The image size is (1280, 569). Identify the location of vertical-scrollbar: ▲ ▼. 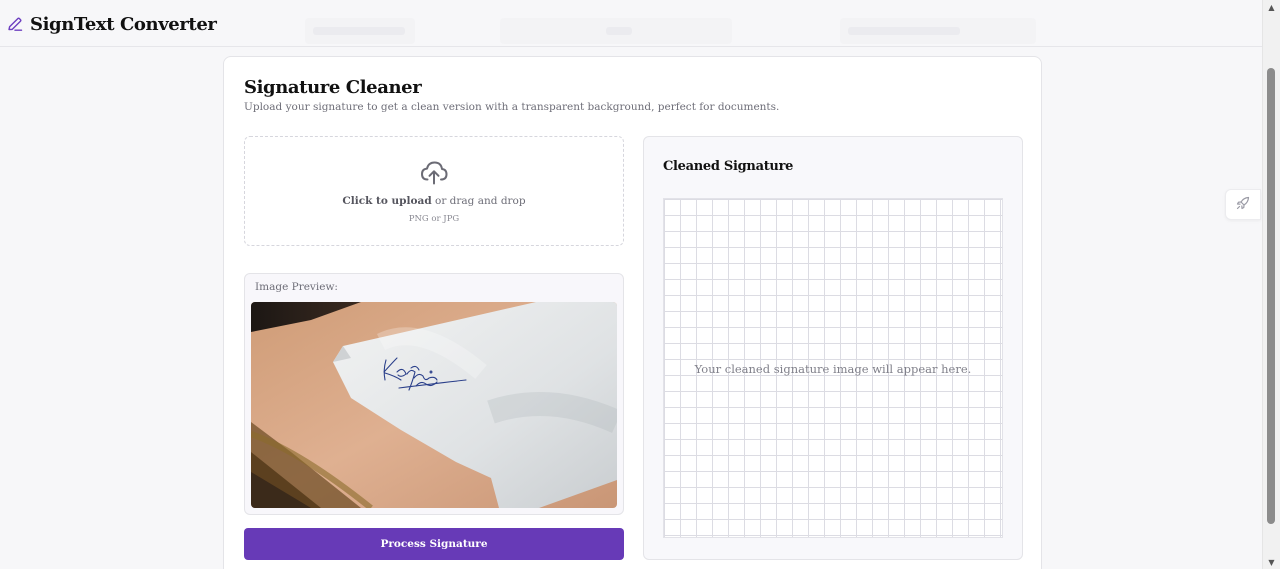
(1271, 284).